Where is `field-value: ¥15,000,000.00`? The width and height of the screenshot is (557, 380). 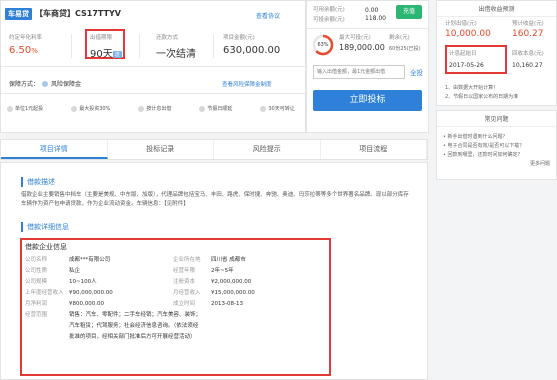 field-value: ¥15,000,000.00 is located at coordinates (233, 293).